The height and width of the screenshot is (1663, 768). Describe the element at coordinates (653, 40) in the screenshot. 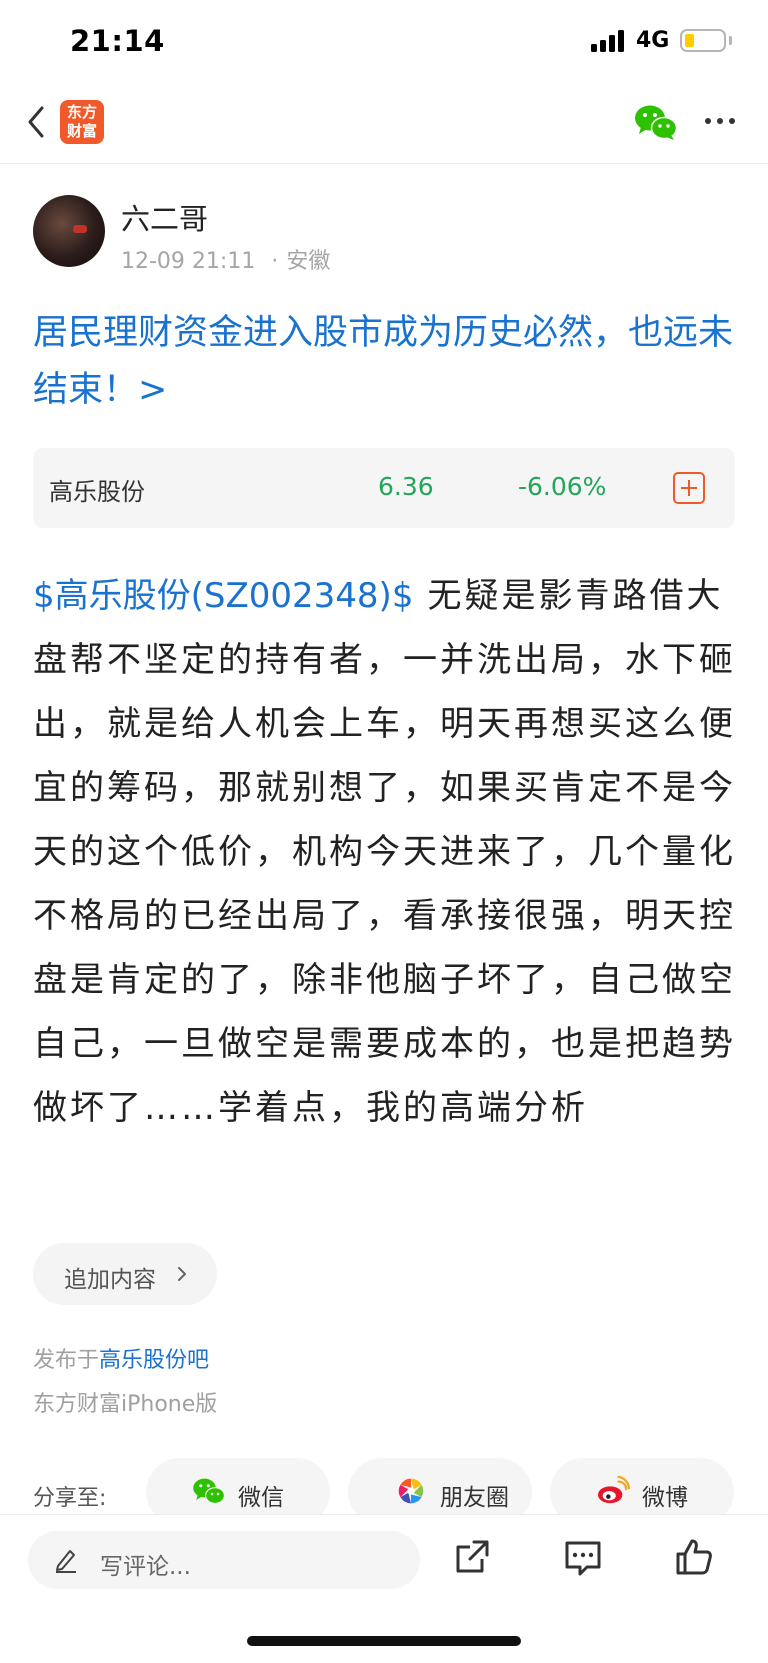

I see `network-type: 4G` at that location.